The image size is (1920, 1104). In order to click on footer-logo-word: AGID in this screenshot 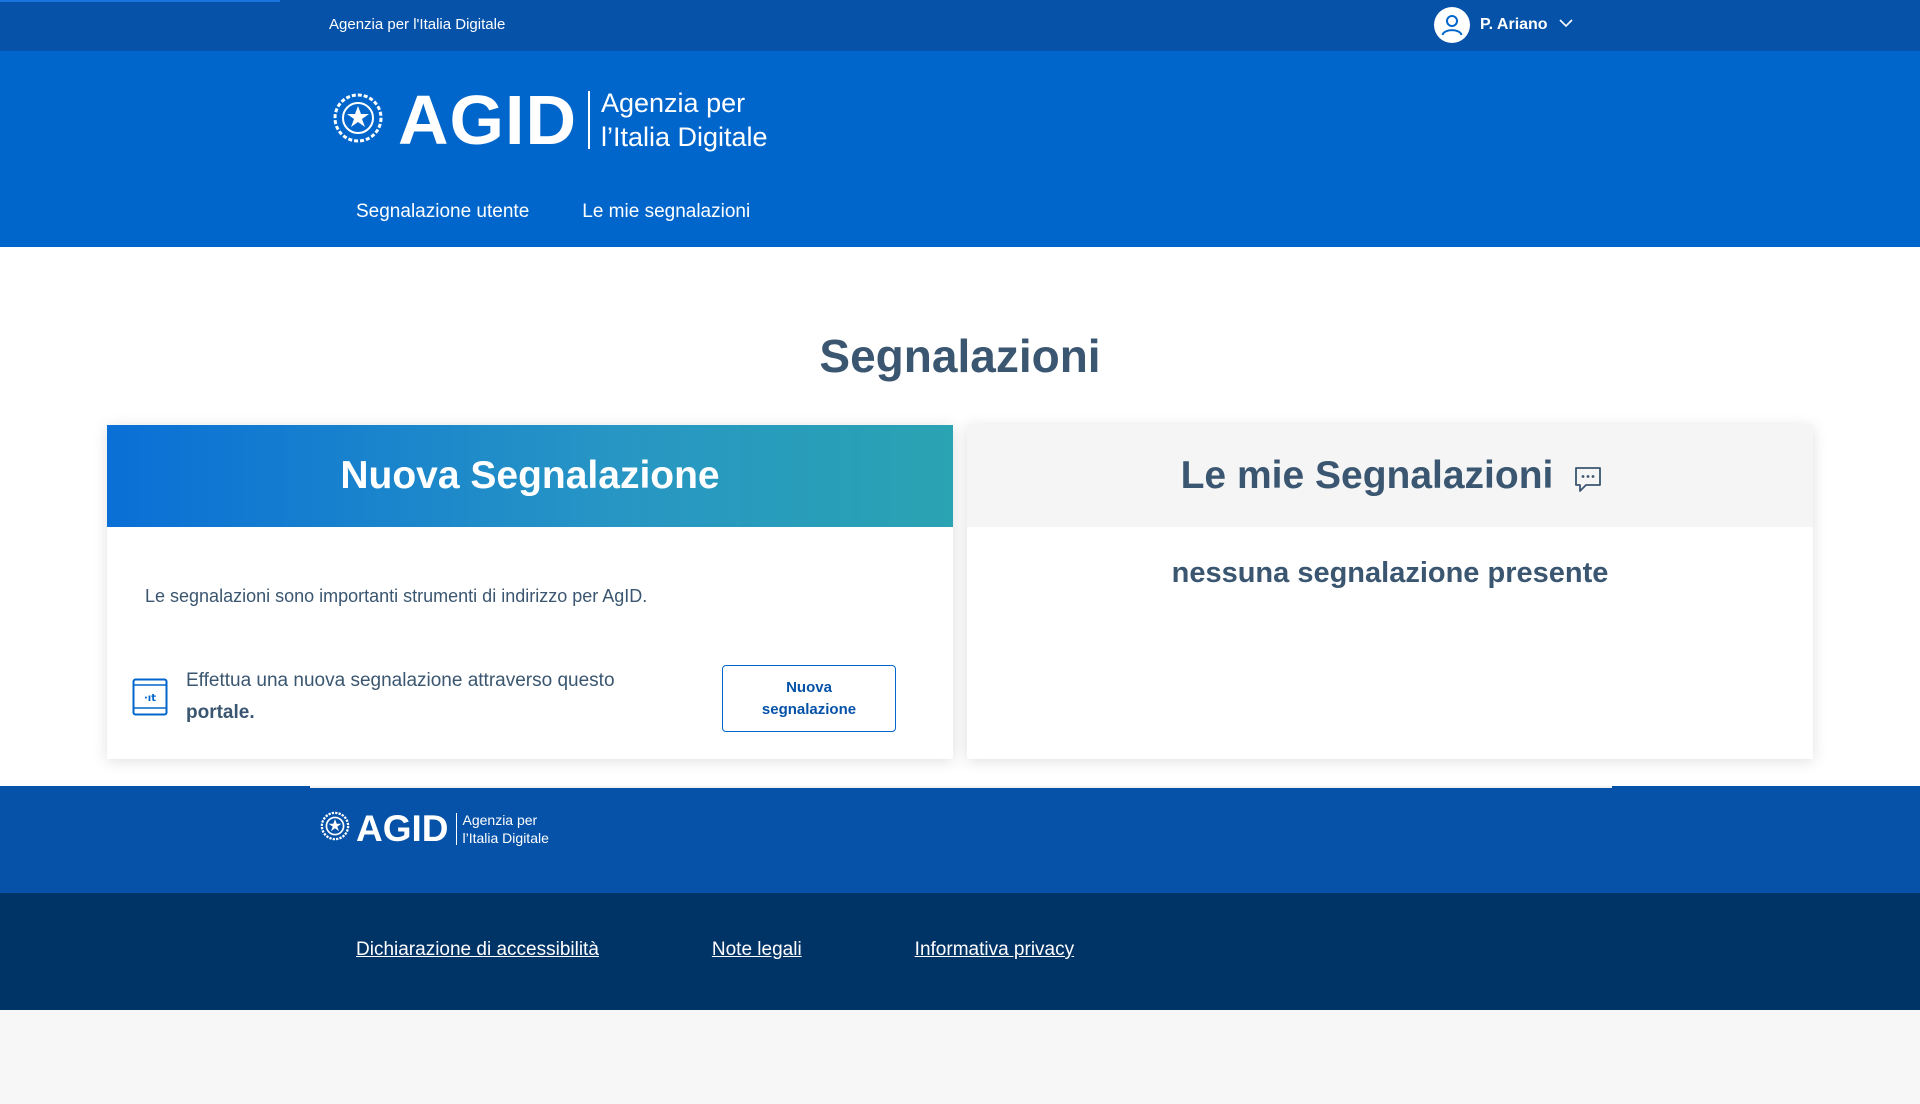, I will do `click(402, 828)`.